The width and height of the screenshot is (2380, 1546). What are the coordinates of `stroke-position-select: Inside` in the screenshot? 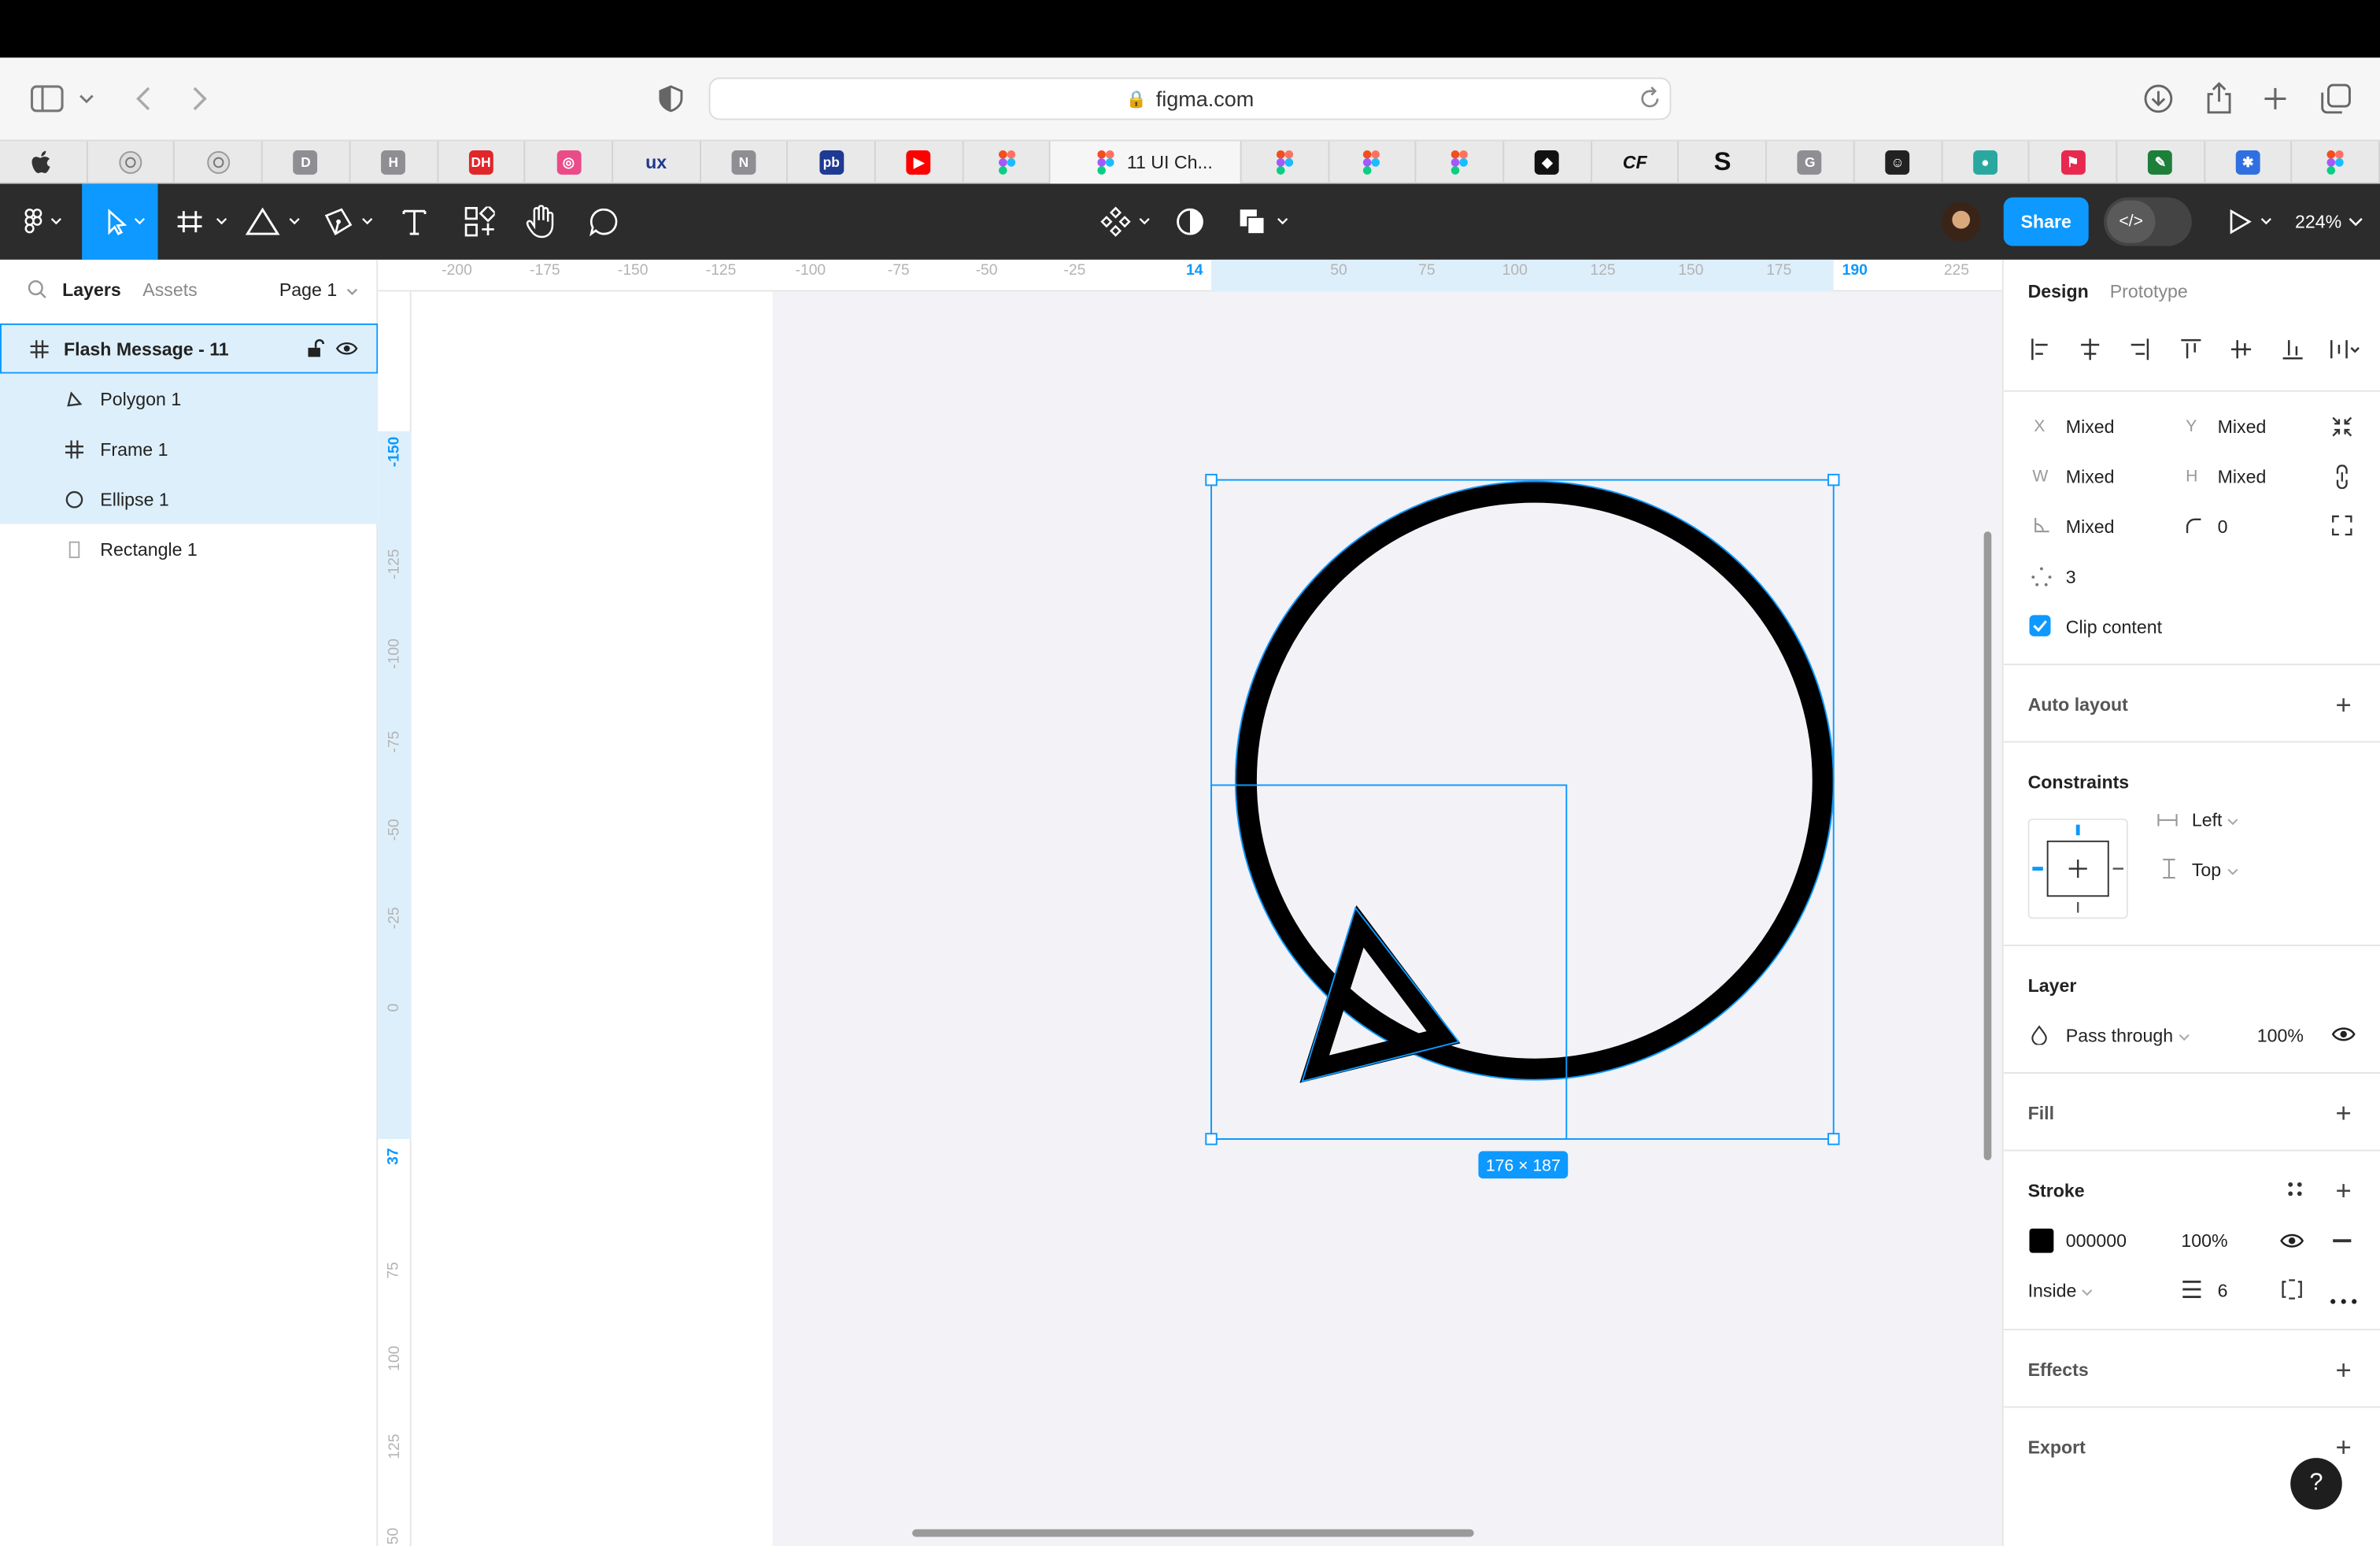 It's located at (2061, 1290).